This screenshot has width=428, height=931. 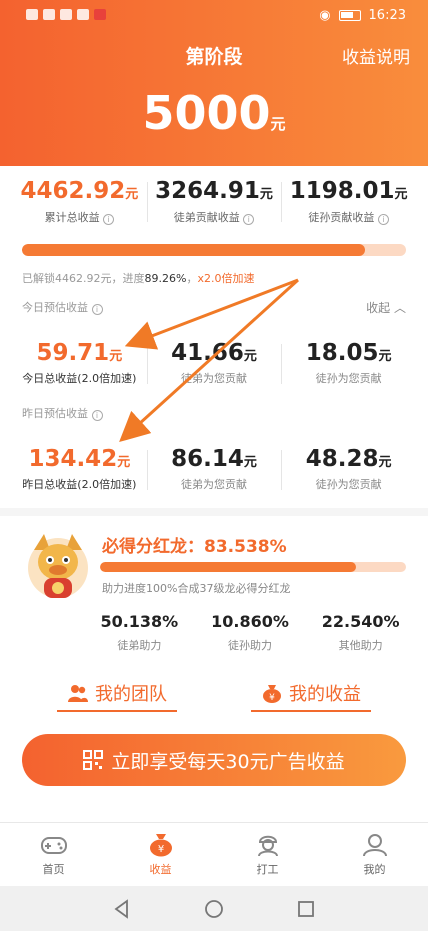 What do you see at coordinates (78, 693) in the screenshot?
I see `team-icon` at bounding box center [78, 693].